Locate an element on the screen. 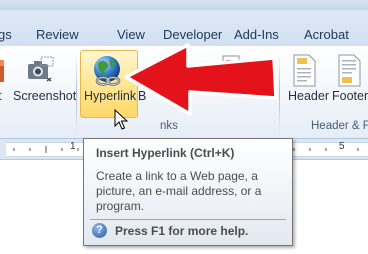 The width and height of the screenshot is (368, 254). screenshot-button is located at coordinates (42, 83).